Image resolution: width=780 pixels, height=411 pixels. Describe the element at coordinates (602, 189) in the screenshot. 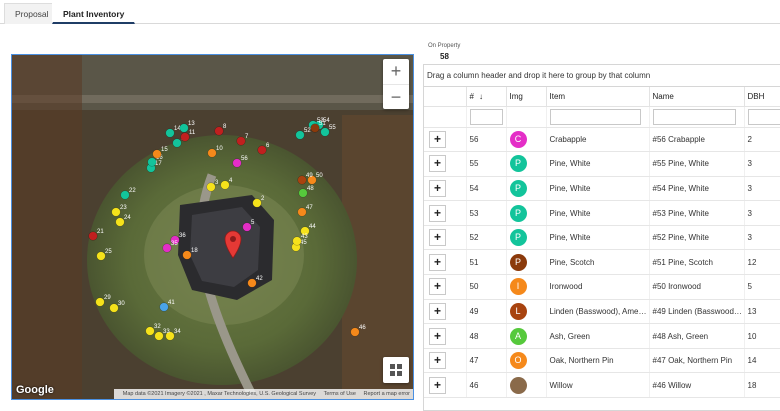

I see `table-row: +54 P Pine, White #54 Pine, White 3` at that location.